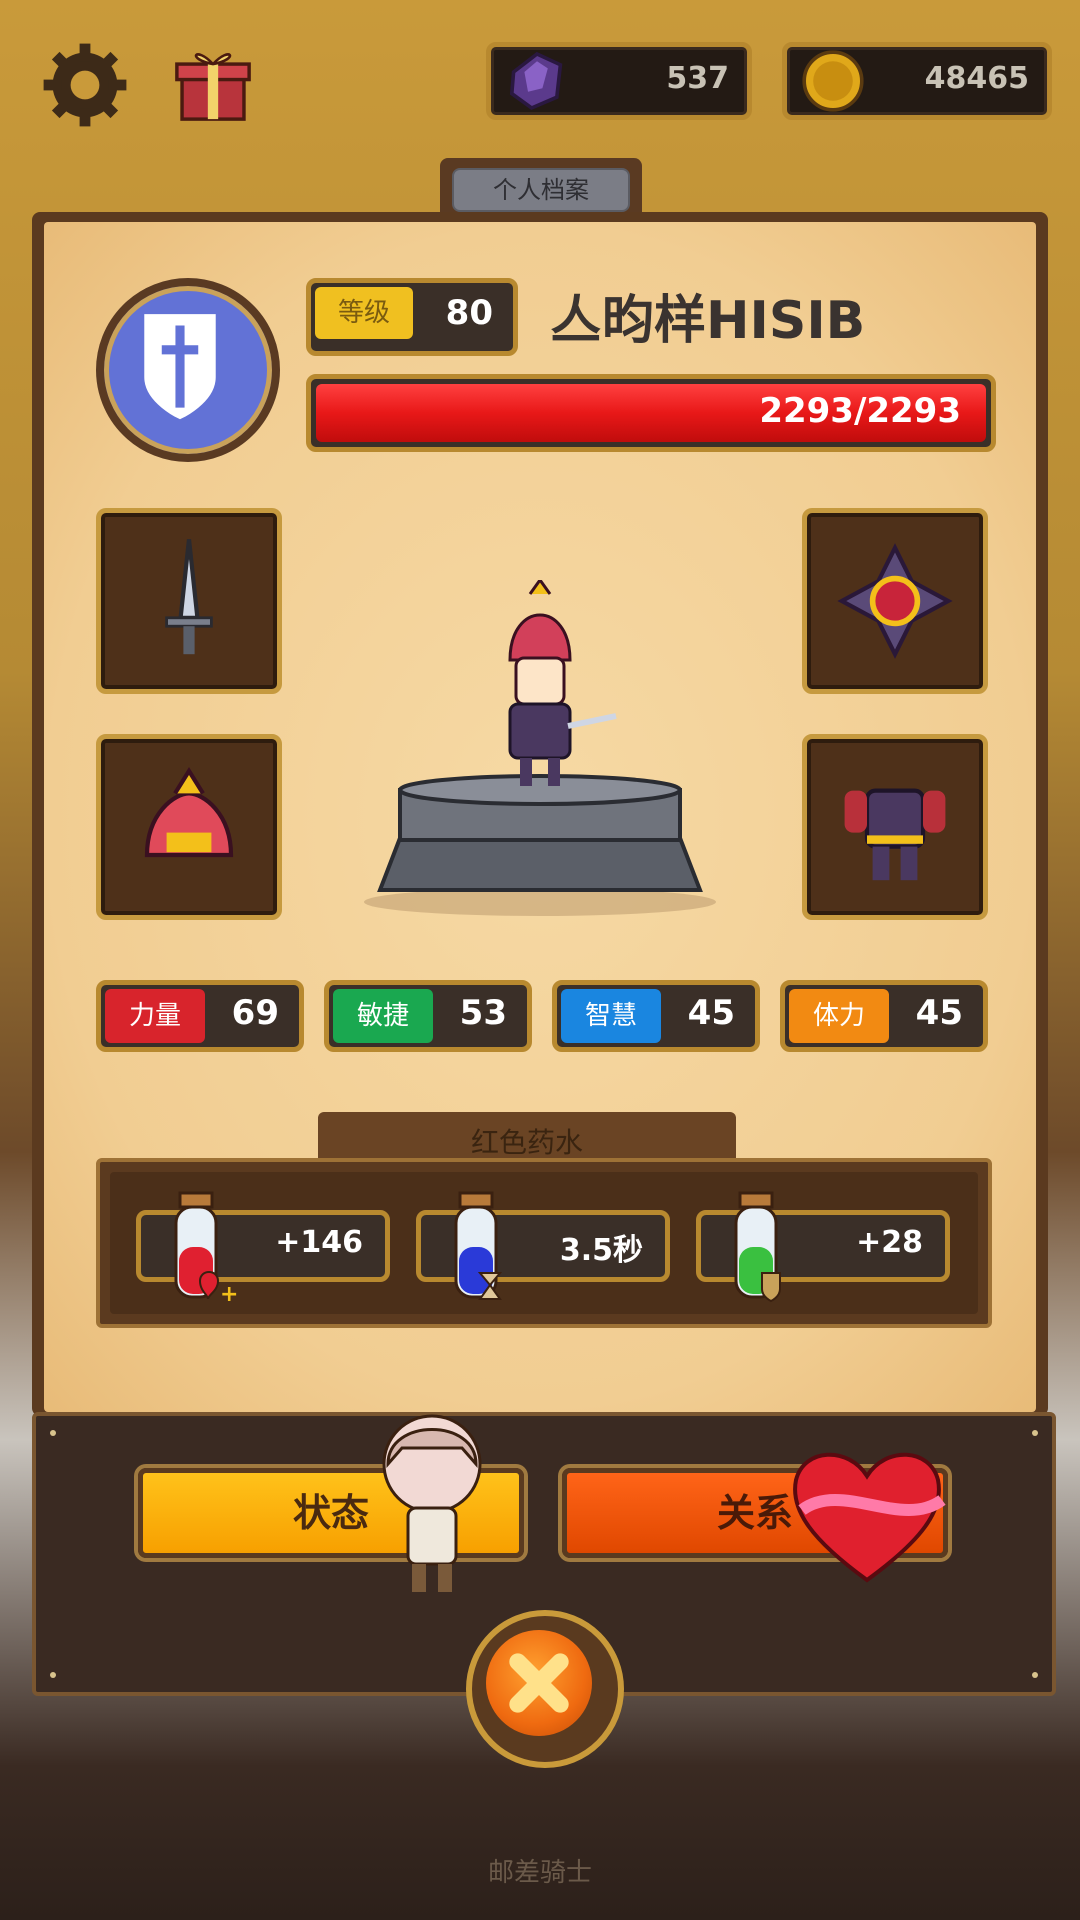 The width and height of the screenshot is (1080, 1920). I want to click on character-pedestal, so click(540, 748).